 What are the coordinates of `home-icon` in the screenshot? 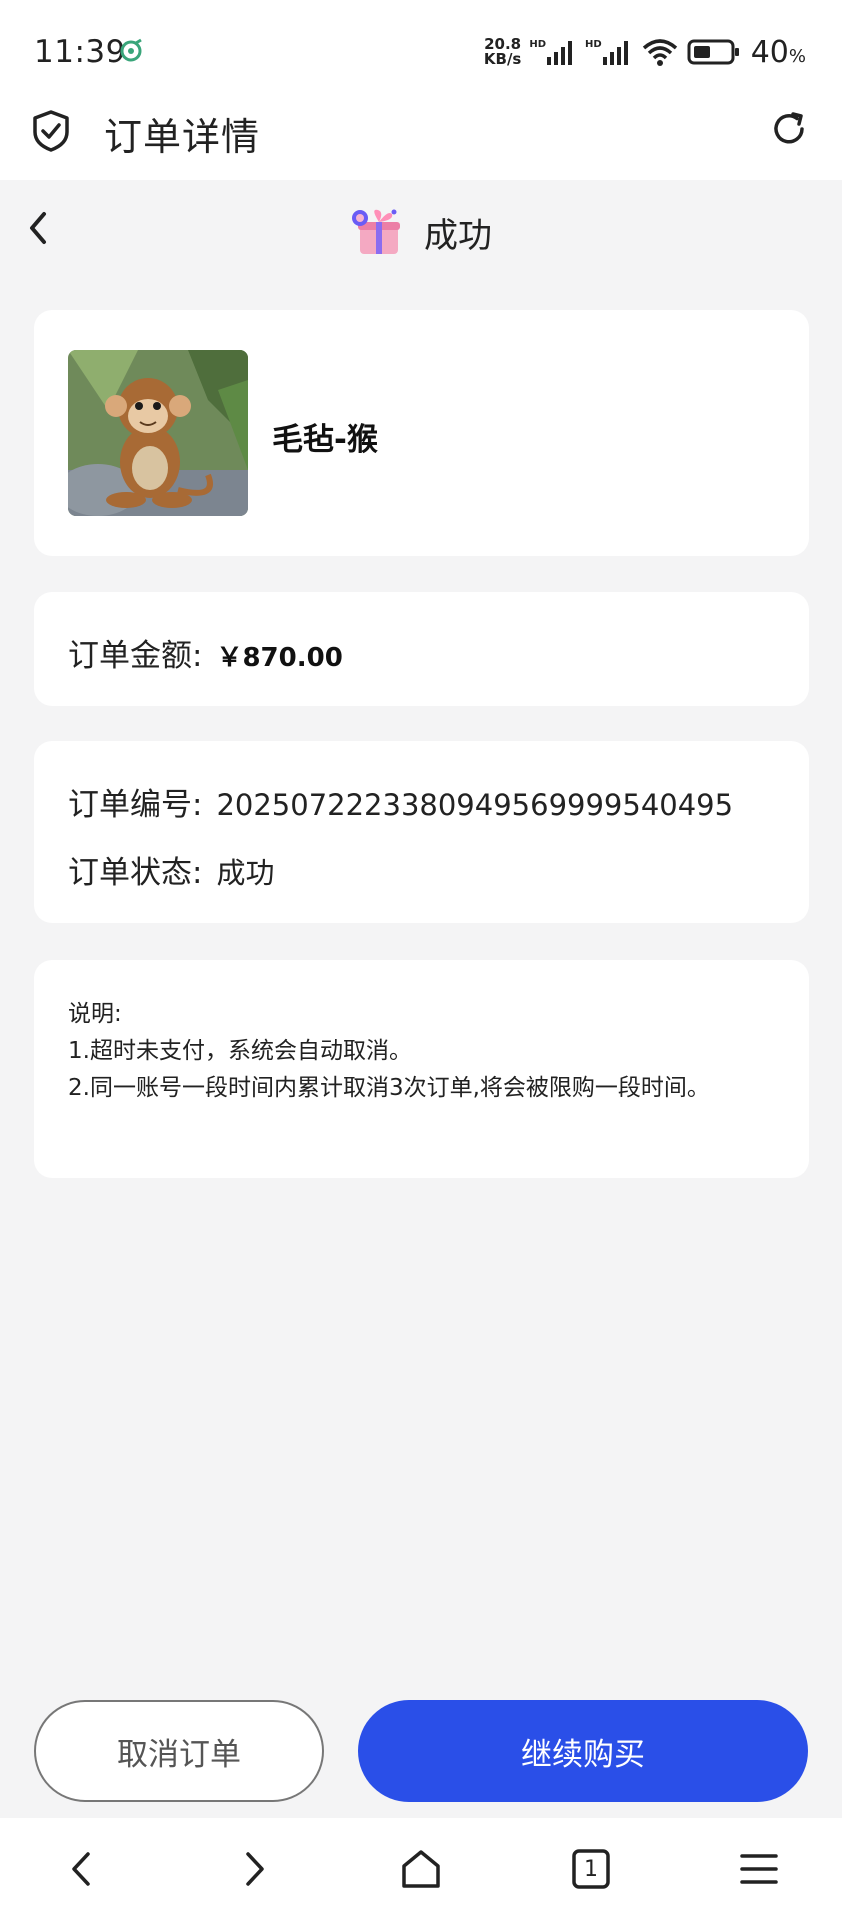 It's located at (421, 1869).